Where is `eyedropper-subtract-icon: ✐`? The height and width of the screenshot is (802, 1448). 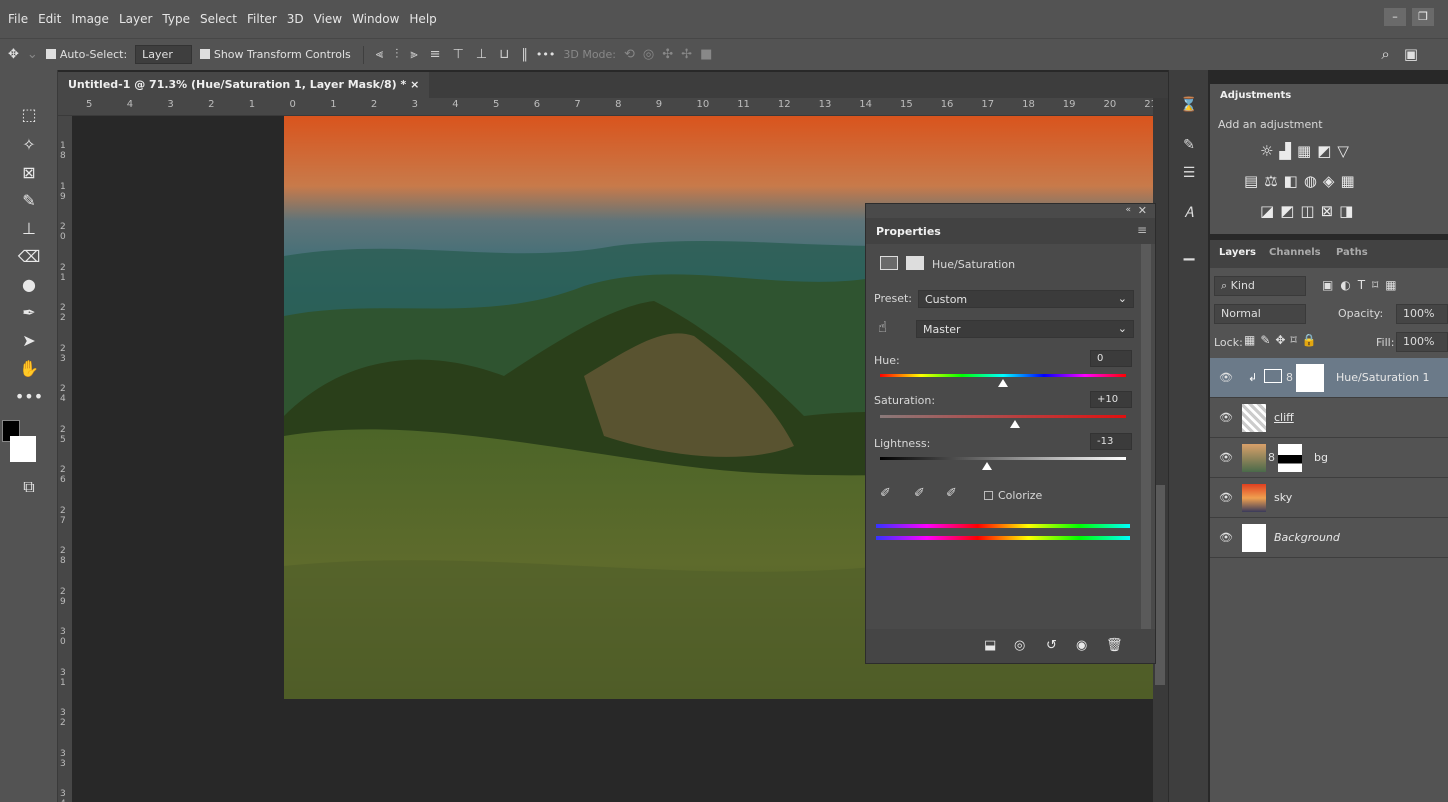
eyedropper-subtract-icon: ✐ is located at coordinates (951, 493).